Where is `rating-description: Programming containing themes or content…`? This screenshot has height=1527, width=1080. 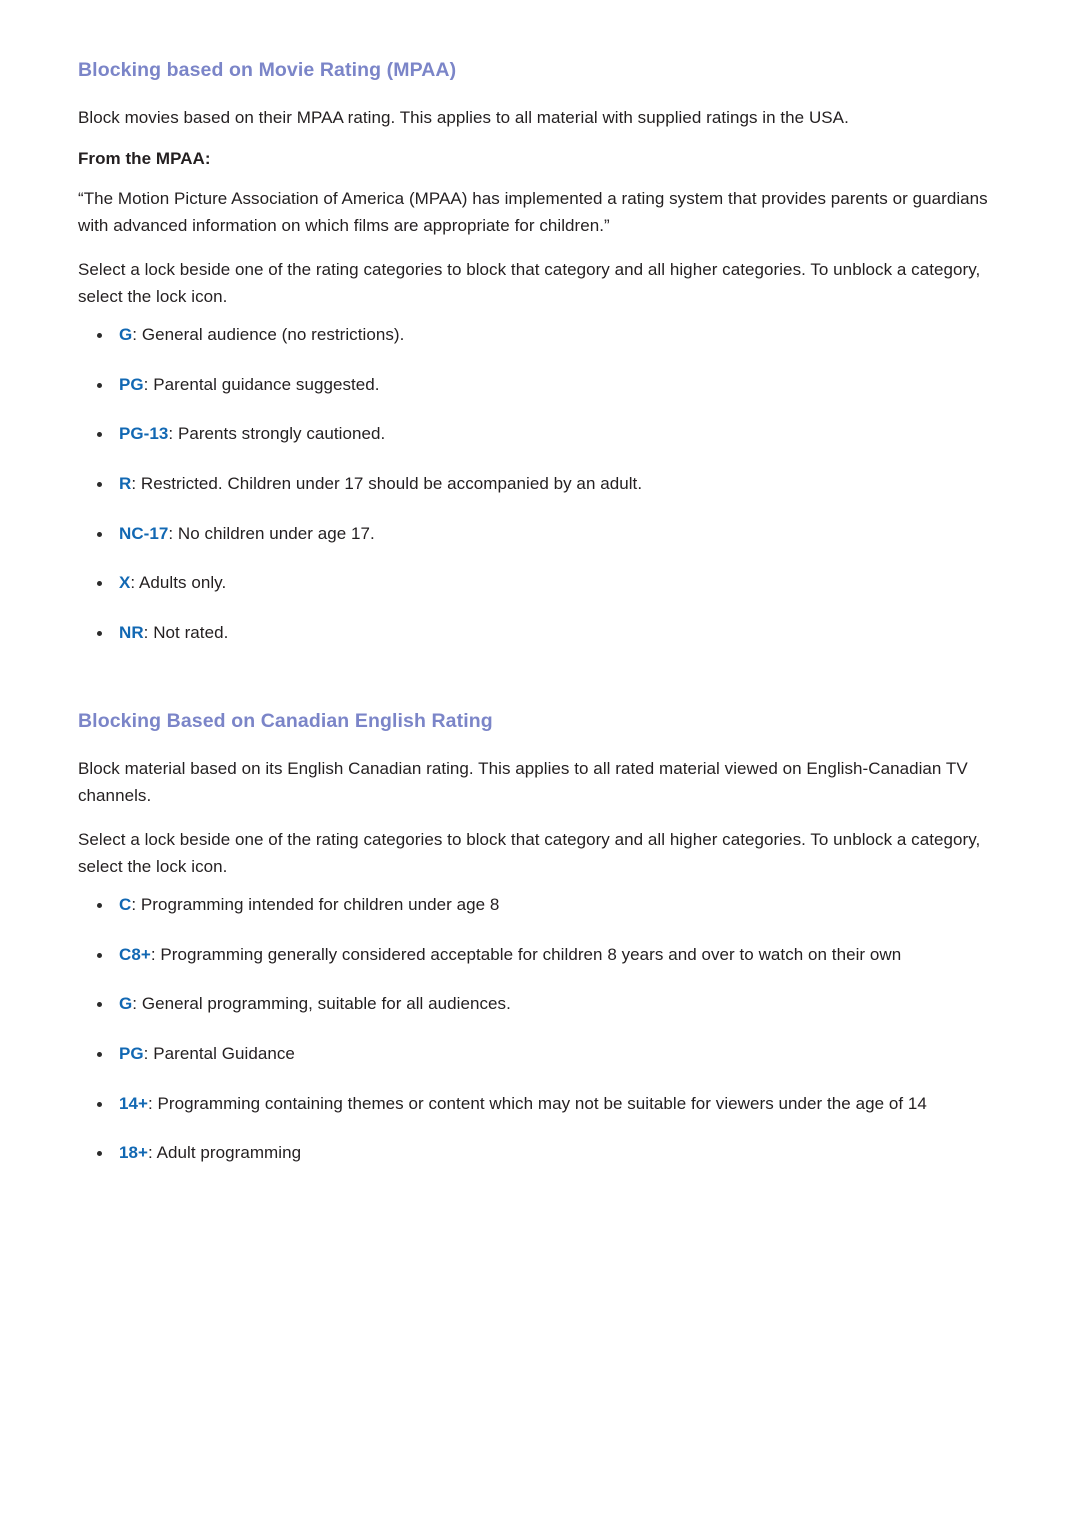 rating-description: Programming containing themes or content… is located at coordinates (542, 1103).